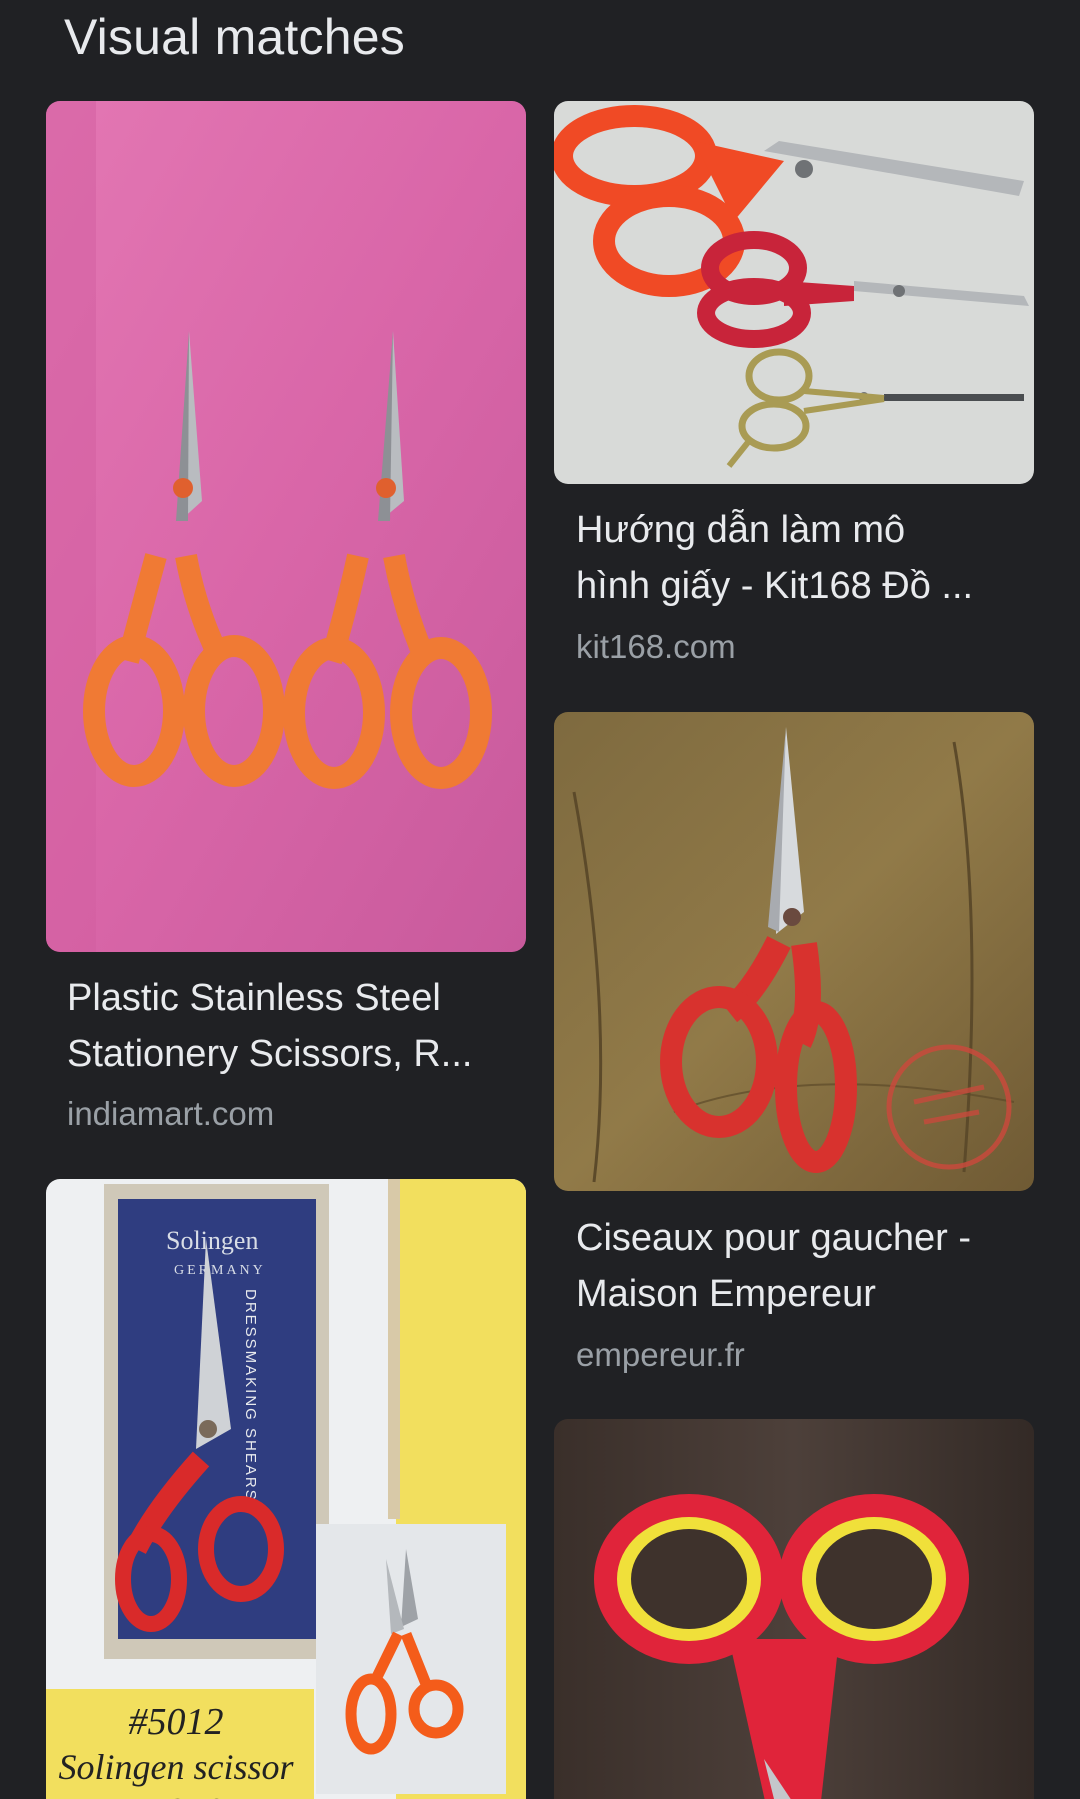  Describe the element at coordinates (741, 530) in the screenshot. I see `result-title-2-line1: Hướng dẫn làm mô` at that location.